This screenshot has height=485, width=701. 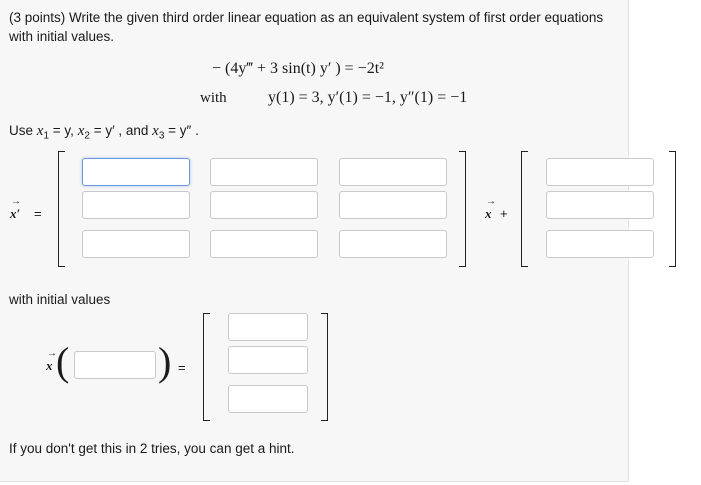 What do you see at coordinates (115, 365) in the screenshot?
I see `initial-time-input` at bounding box center [115, 365].